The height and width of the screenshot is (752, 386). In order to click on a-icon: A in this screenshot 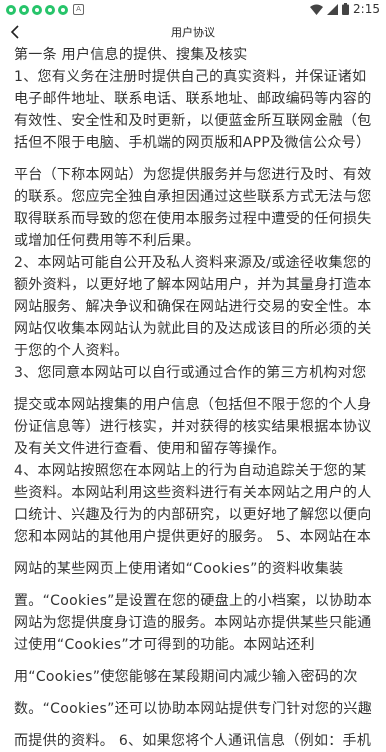, I will do `click(78, 9)`.